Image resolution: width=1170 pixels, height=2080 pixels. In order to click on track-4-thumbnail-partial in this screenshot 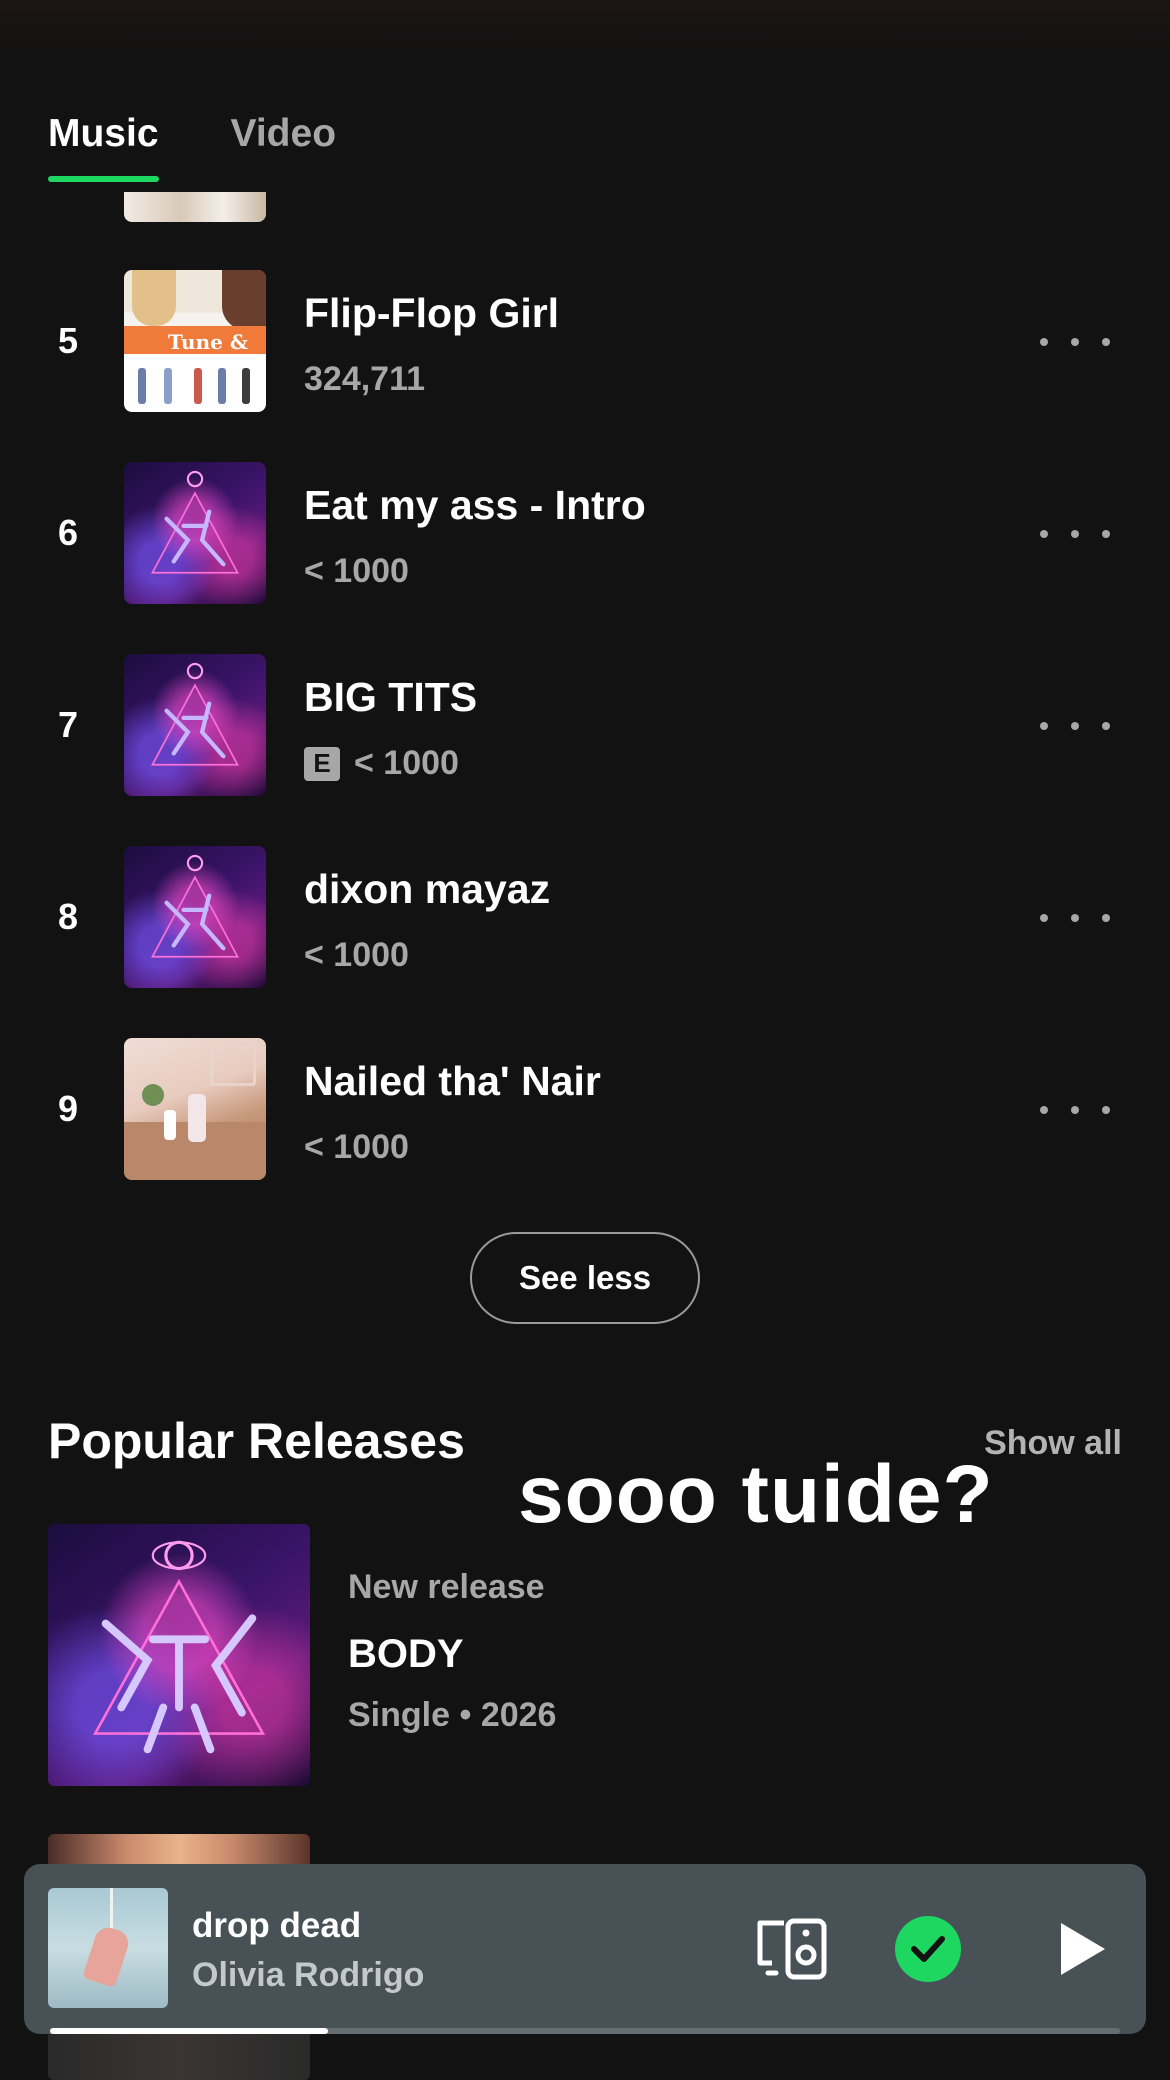, I will do `click(195, 207)`.